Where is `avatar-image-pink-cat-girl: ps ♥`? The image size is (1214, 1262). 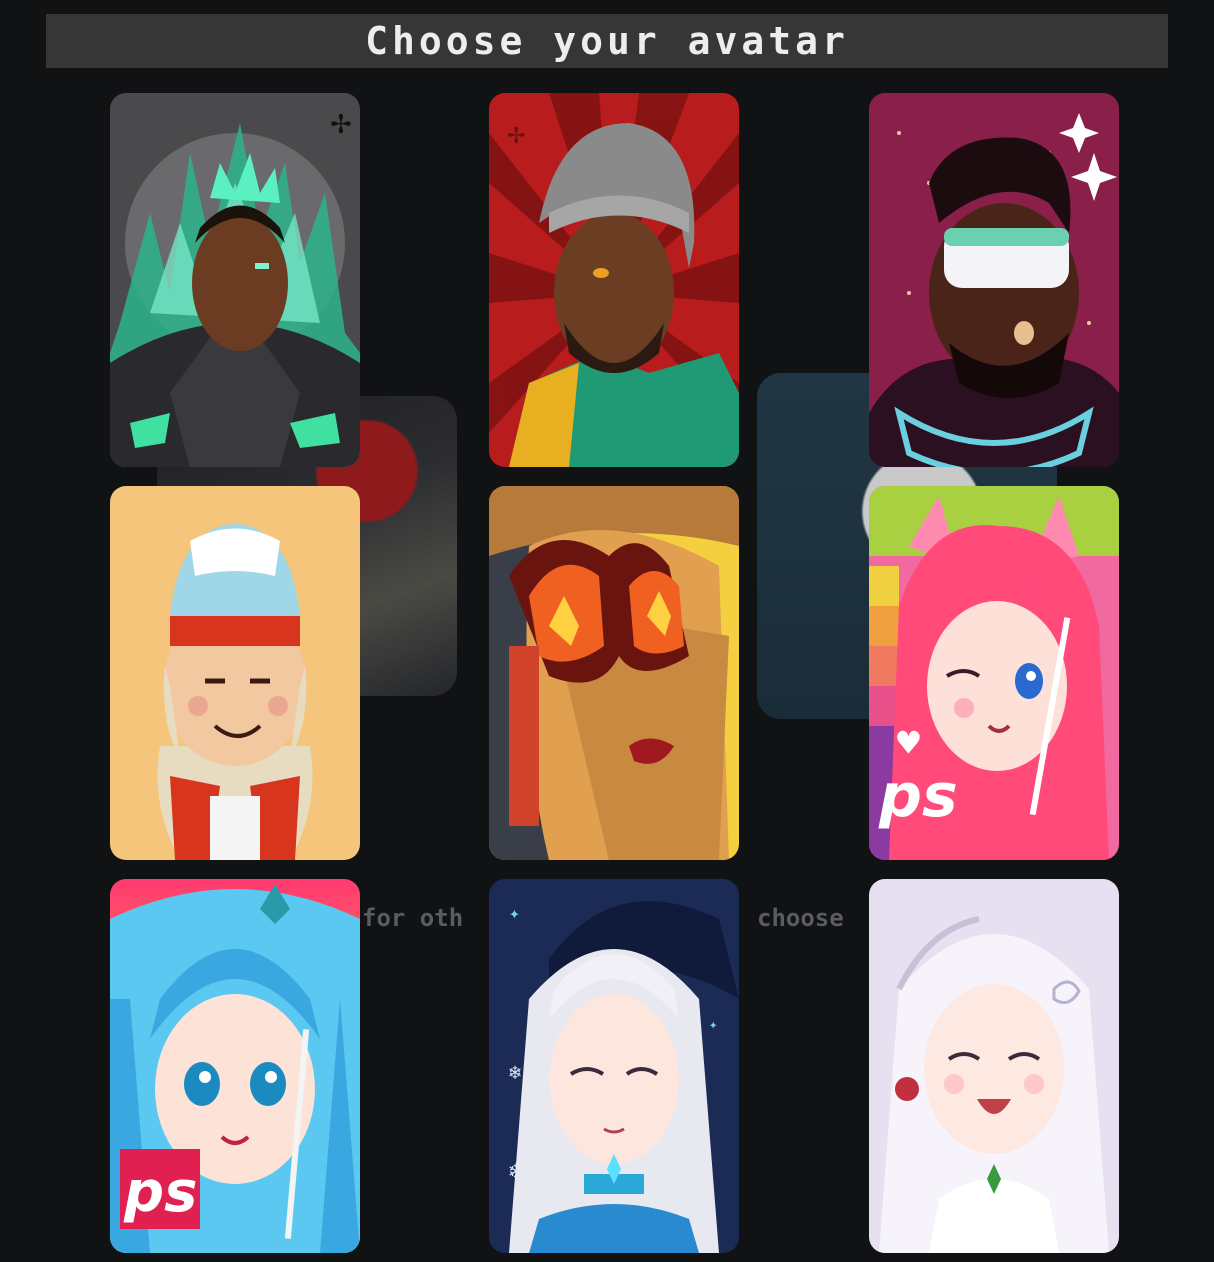 avatar-image-pink-cat-girl: ps ♥ is located at coordinates (994, 673).